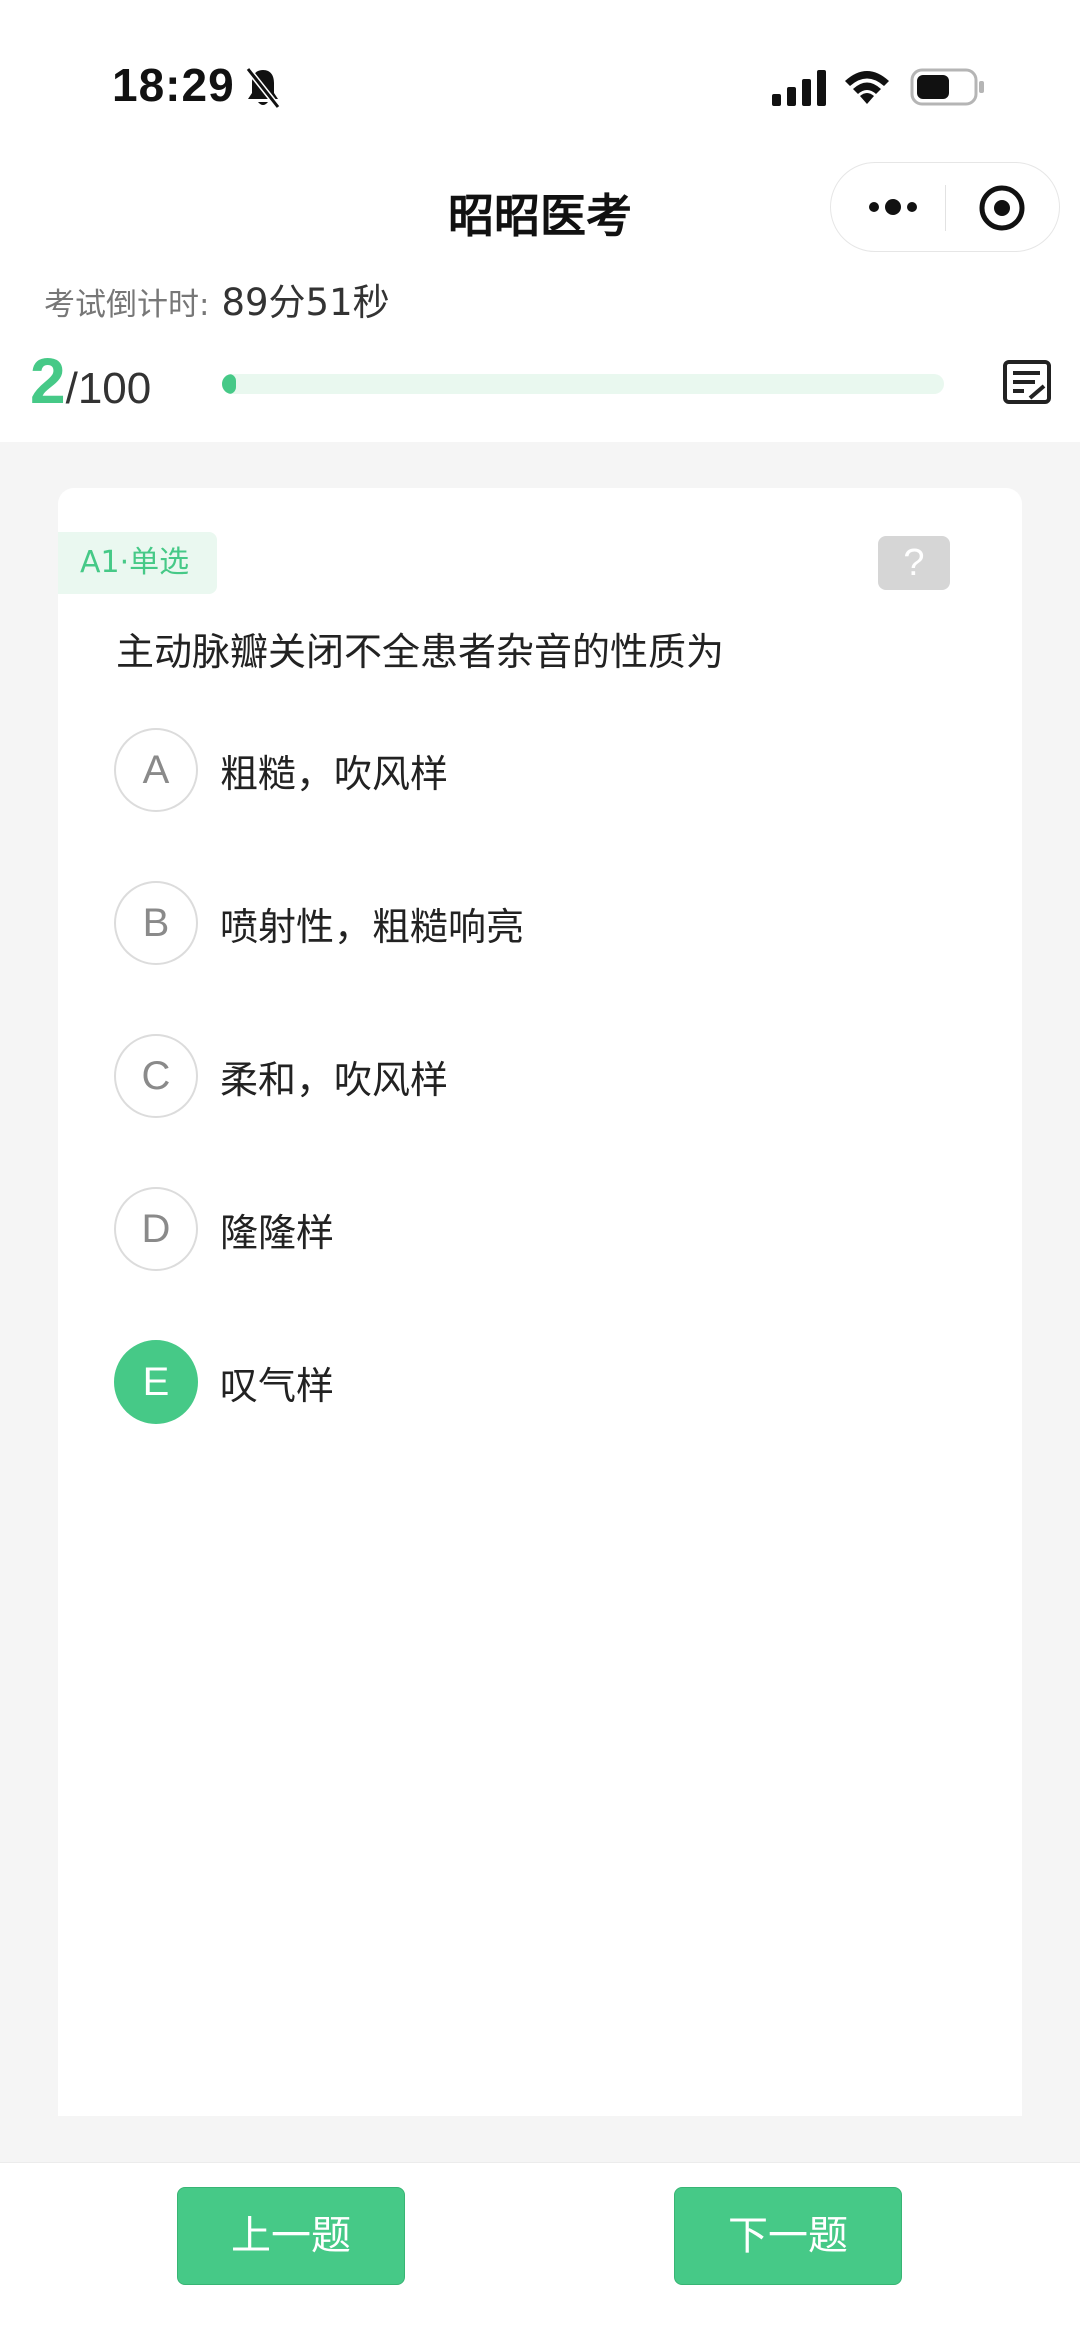  I want to click on option-a: A 粗糙，吹风样, so click(554, 770).